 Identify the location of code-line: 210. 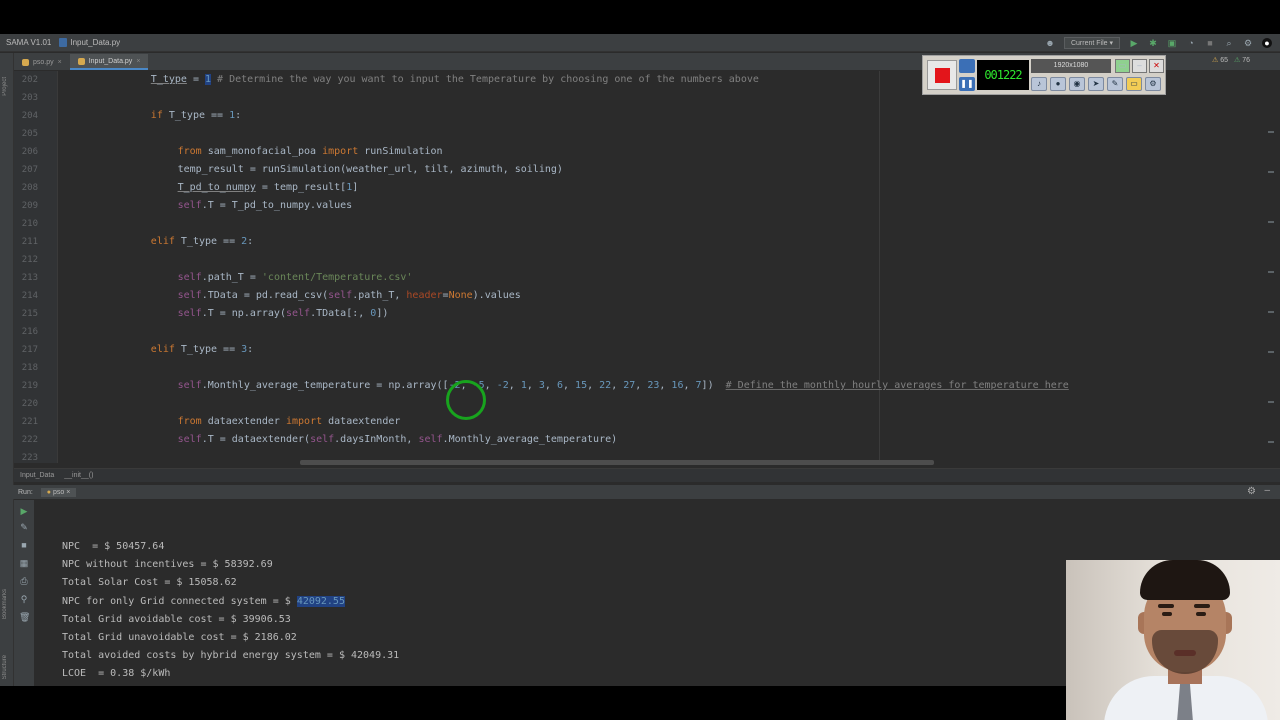
(647, 224).